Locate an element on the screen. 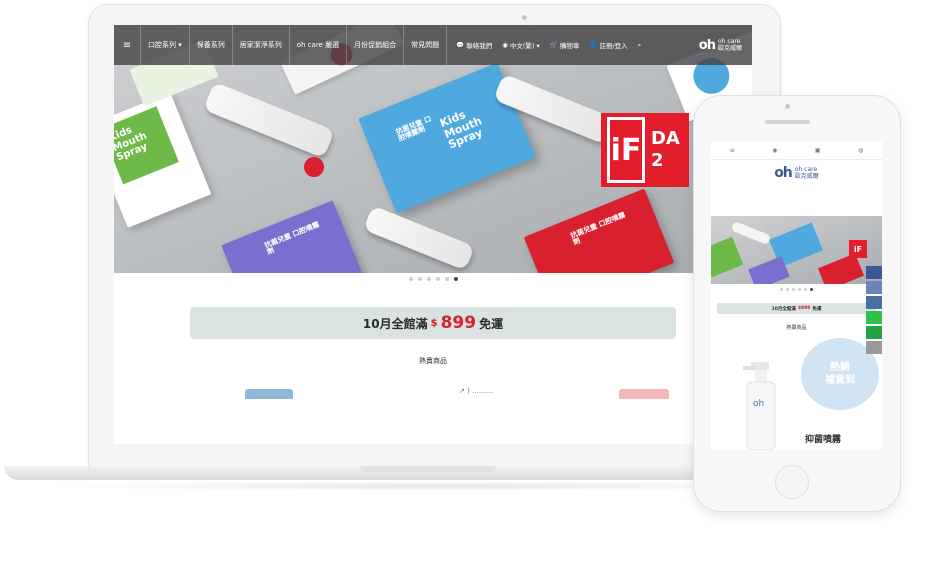 The image size is (942, 580). mobile-logo-mark: oh is located at coordinates (783, 173).